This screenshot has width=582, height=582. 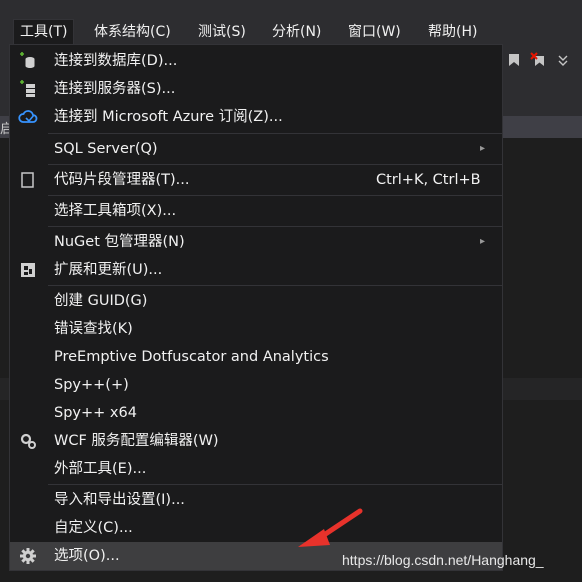 What do you see at coordinates (330, 527) in the screenshot?
I see `annotation-arrow-icon` at bounding box center [330, 527].